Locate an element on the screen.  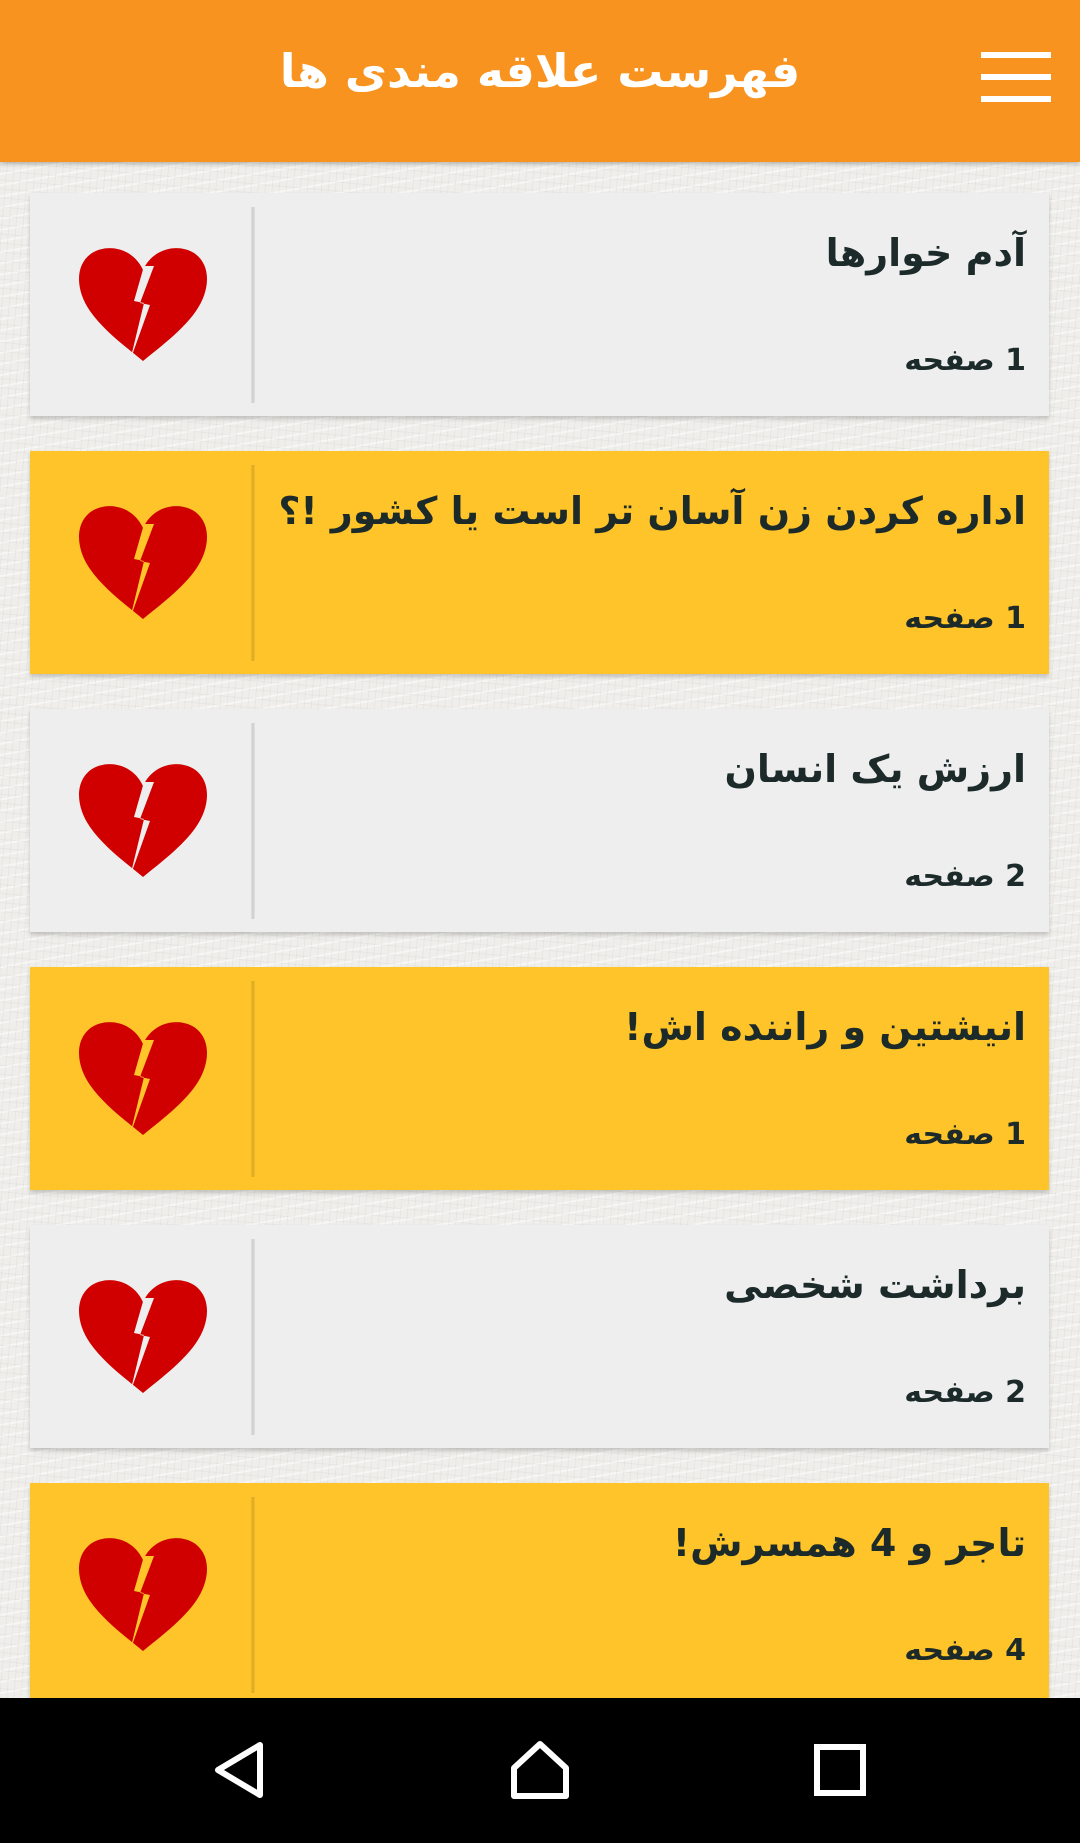
back-triangle-icon is located at coordinates (240, 1770).